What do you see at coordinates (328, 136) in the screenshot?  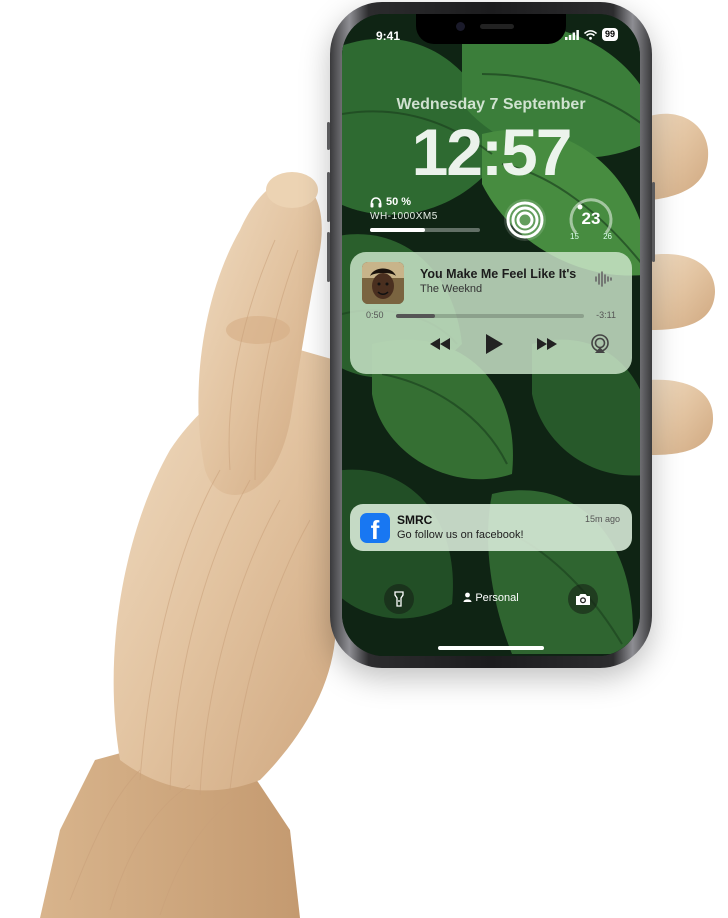 I see `mute-switch` at bounding box center [328, 136].